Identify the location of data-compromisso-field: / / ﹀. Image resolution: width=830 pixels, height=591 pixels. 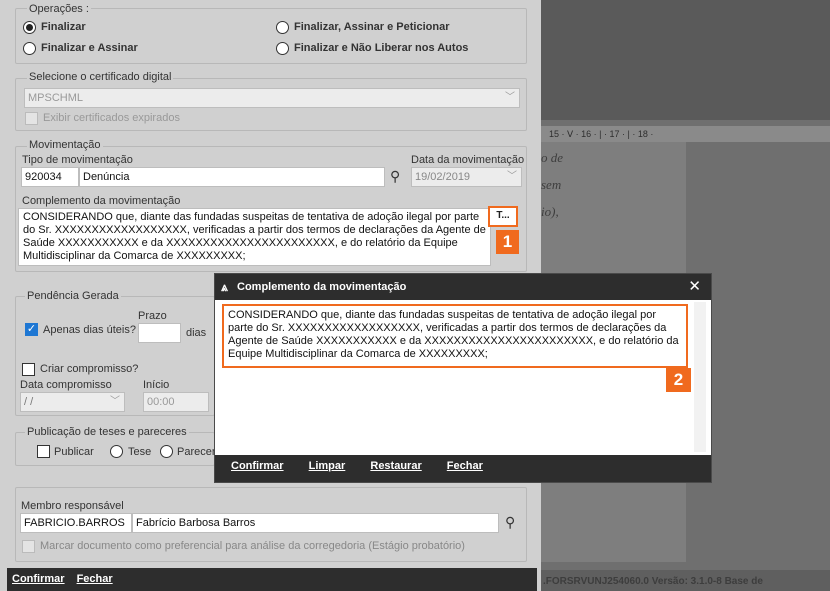
(72, 402).